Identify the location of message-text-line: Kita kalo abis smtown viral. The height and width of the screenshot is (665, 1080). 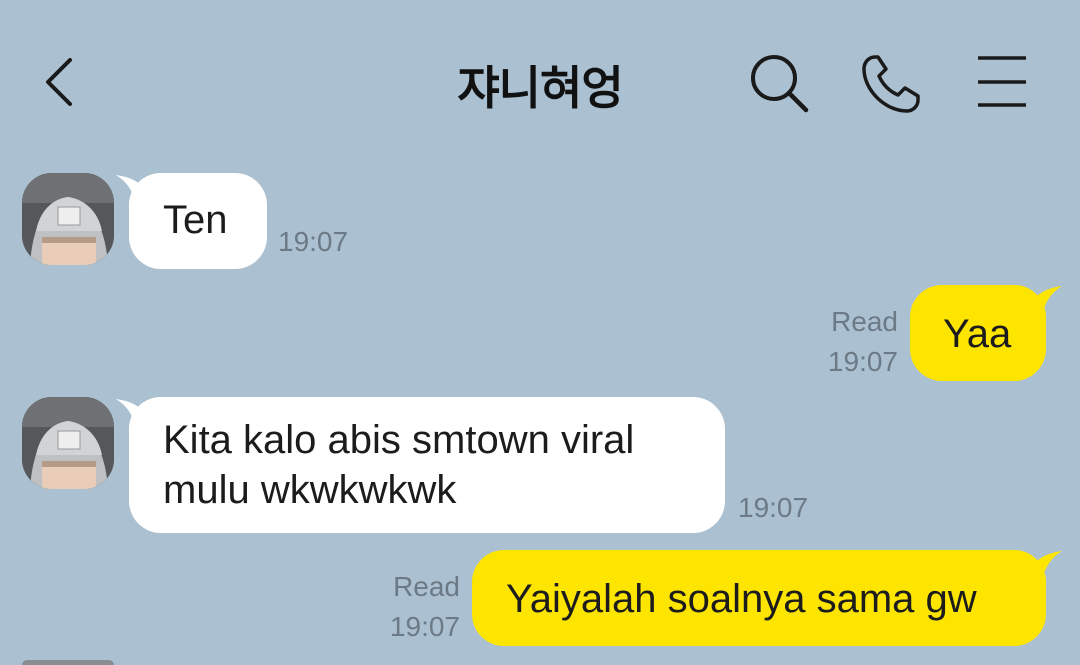
(399, 440).